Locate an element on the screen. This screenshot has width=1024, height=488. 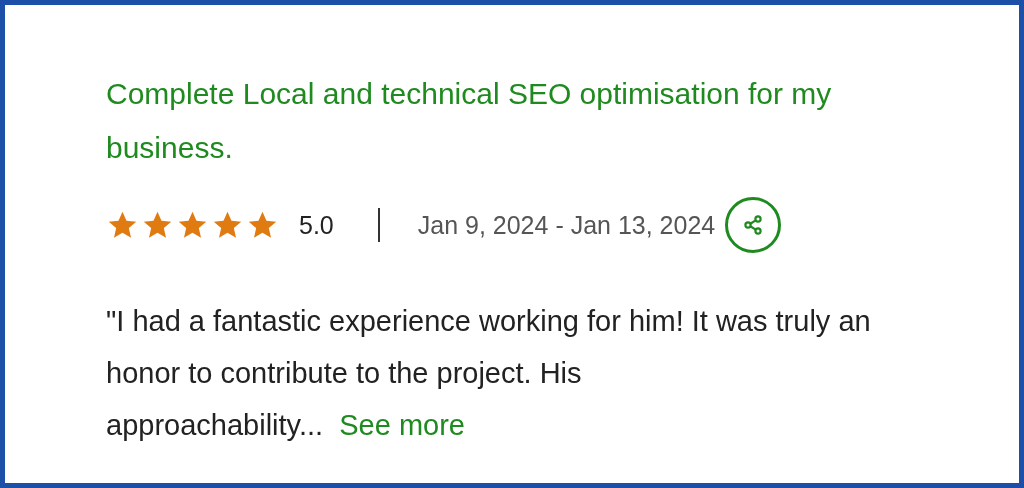
see-more-link: See more is located at coordinates (402, 425).